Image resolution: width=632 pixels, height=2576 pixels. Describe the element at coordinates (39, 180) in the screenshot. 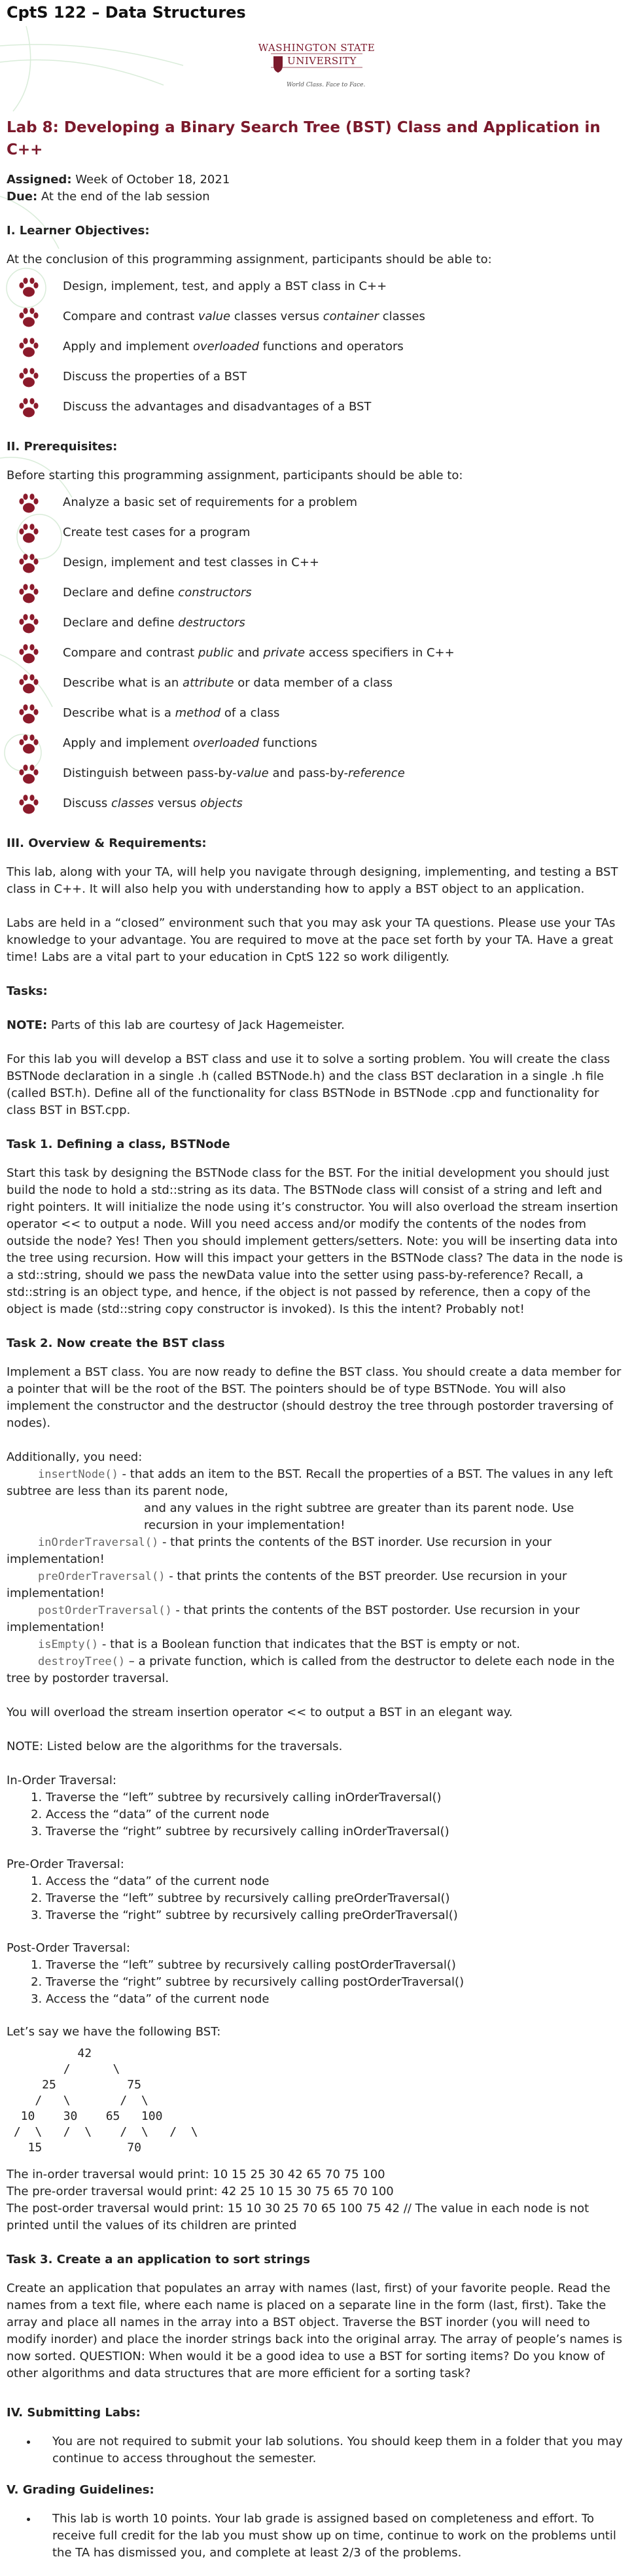

I see `assigned-label: Assigned:` at that location.